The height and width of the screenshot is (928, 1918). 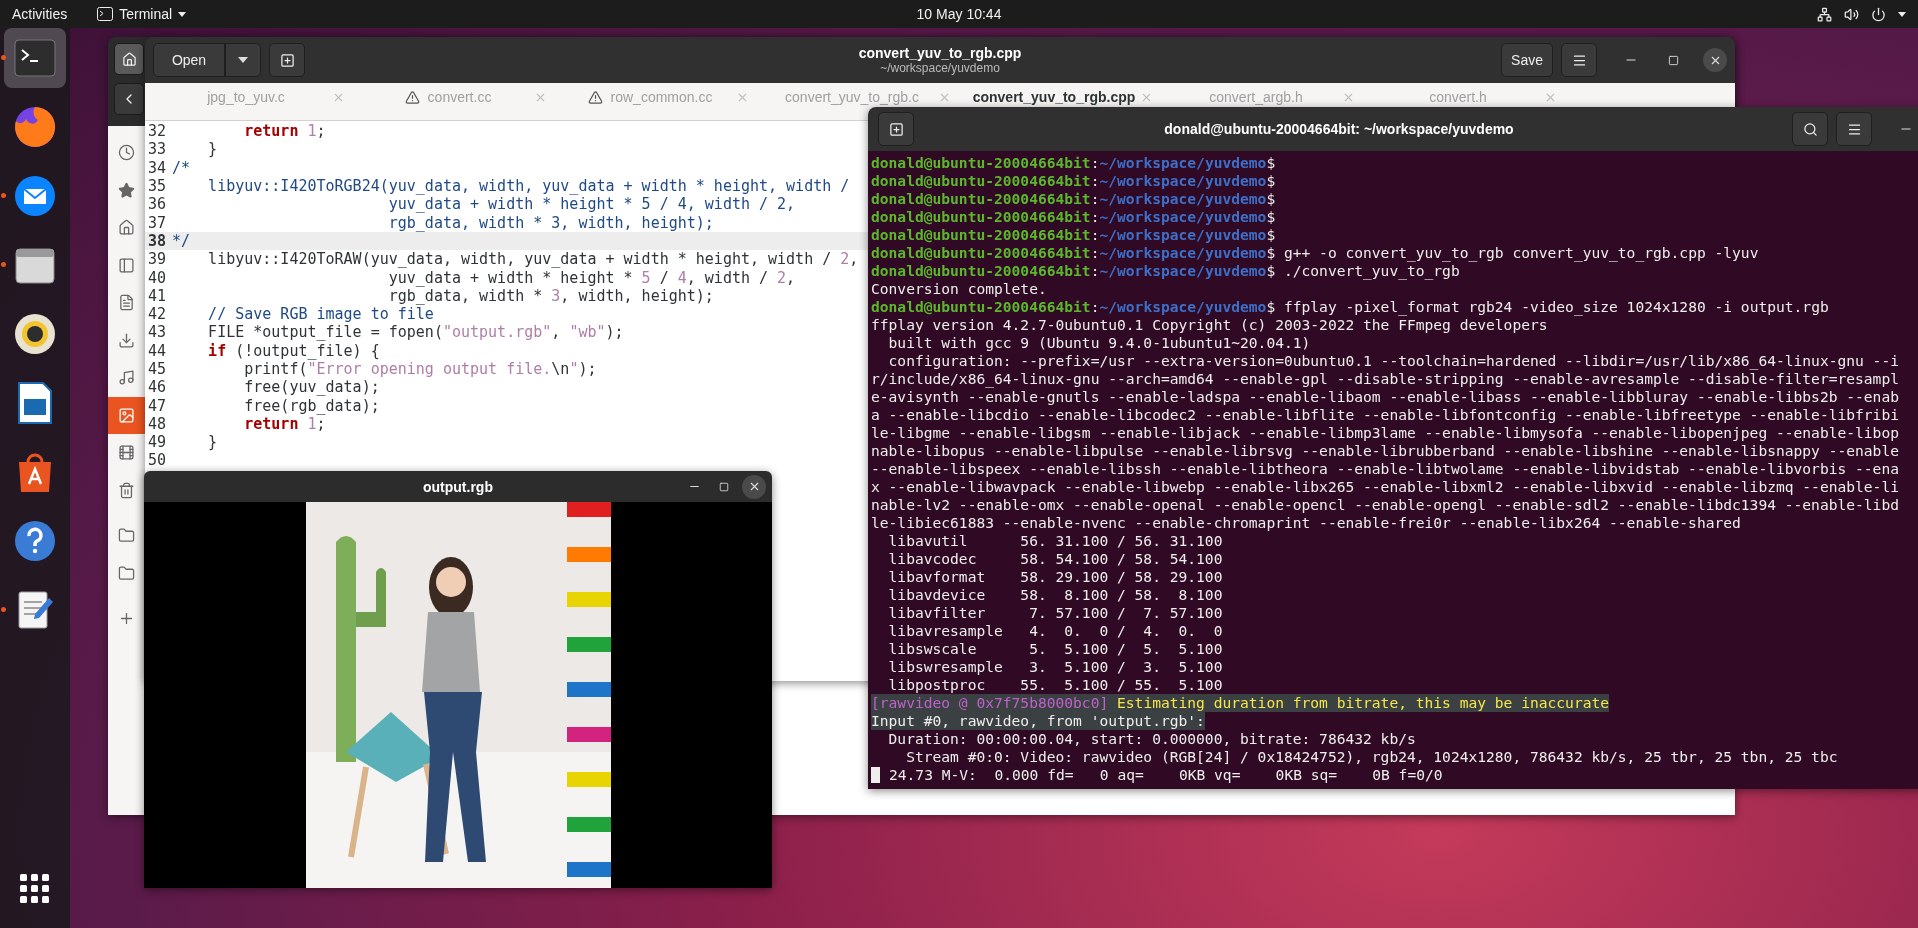 I want to click on panel-icon, so click(x=126, y=265).